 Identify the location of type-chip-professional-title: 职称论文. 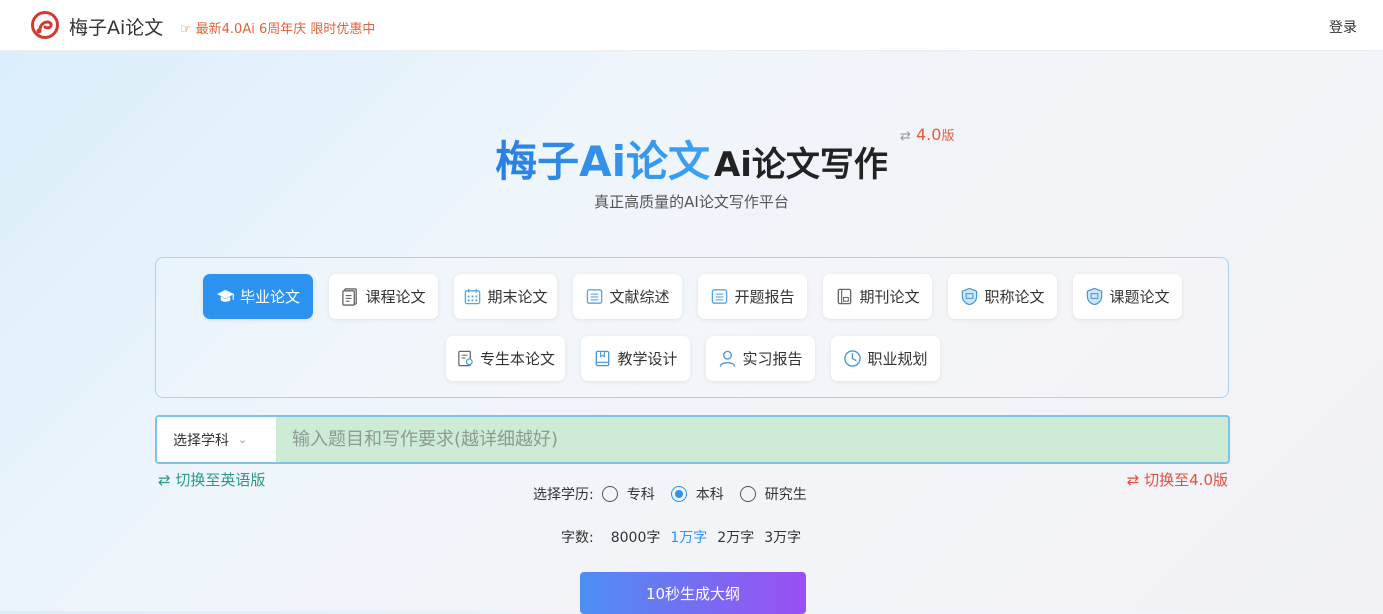
(1002, 296).